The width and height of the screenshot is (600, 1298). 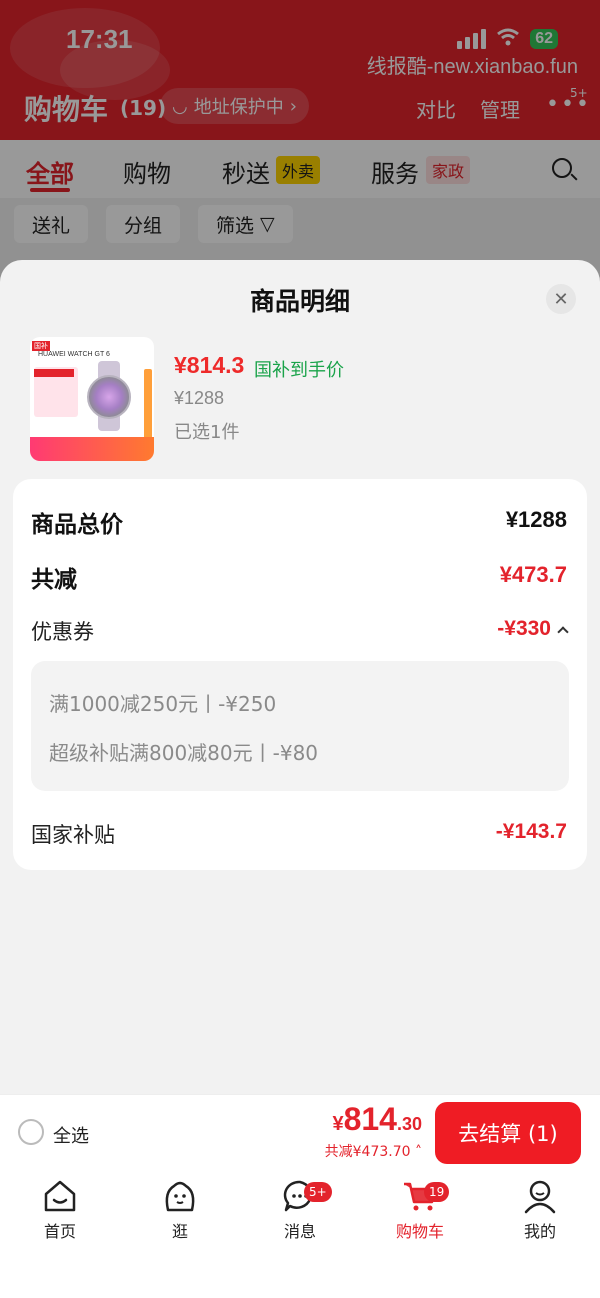 What do you see at coordinates (209, 365) in the screenshot?
I see `subsidy-price: ¥814.3` at bounding box center [209, 365].